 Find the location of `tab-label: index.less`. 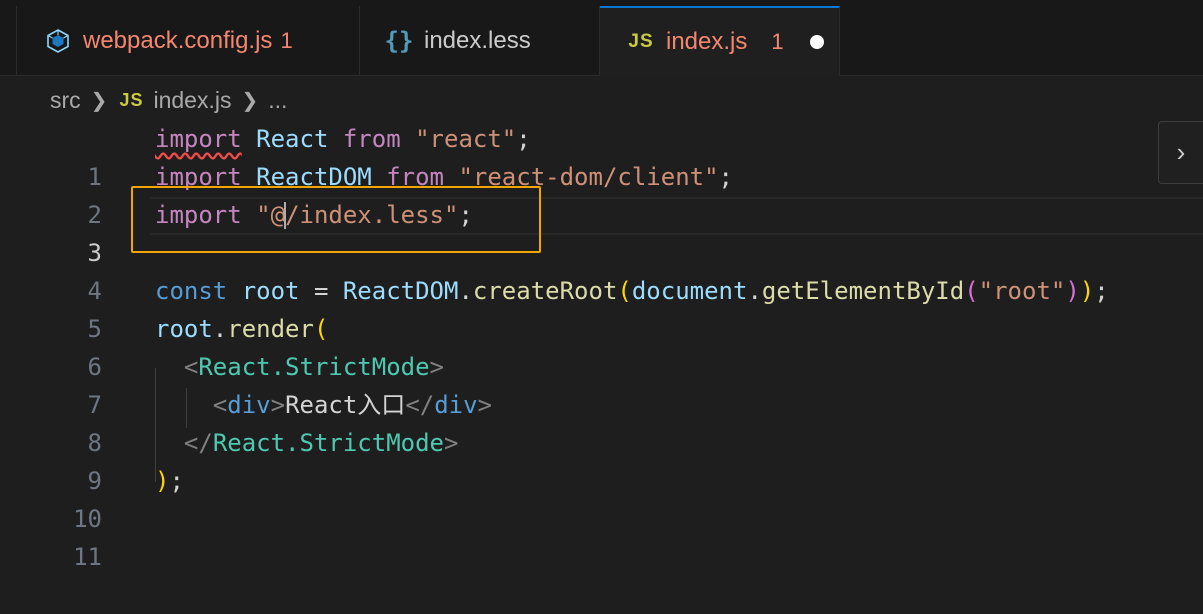

tab-label: index.less is located at coordinates (477, 40).